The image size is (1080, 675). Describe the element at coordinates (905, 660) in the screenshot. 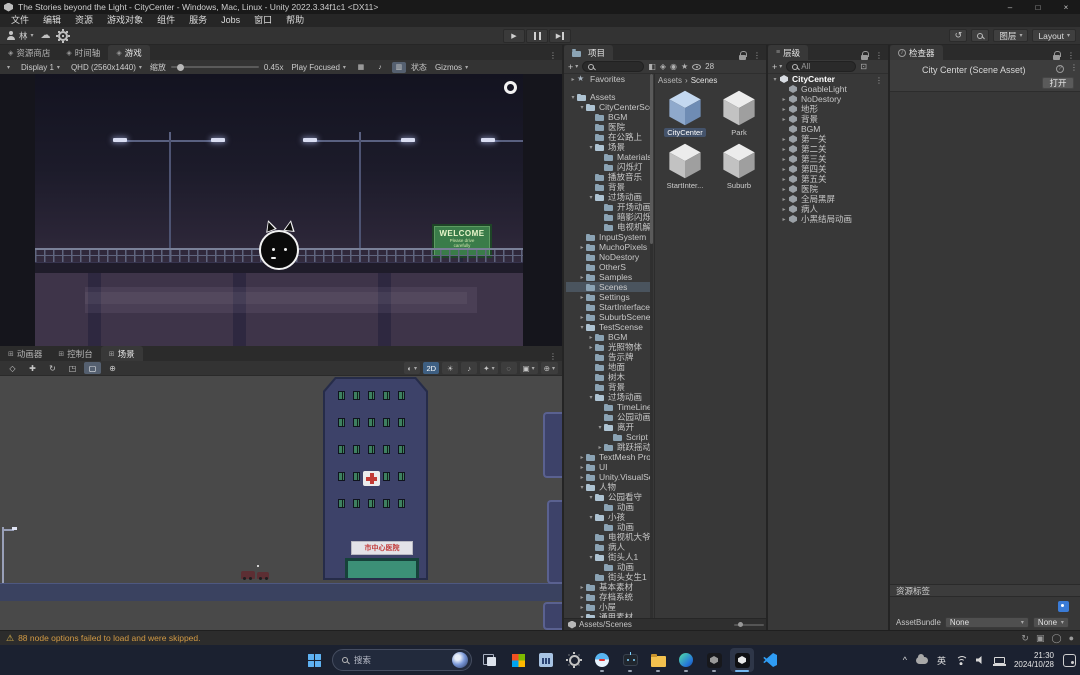

I see `tray-icon: ^` at that location.